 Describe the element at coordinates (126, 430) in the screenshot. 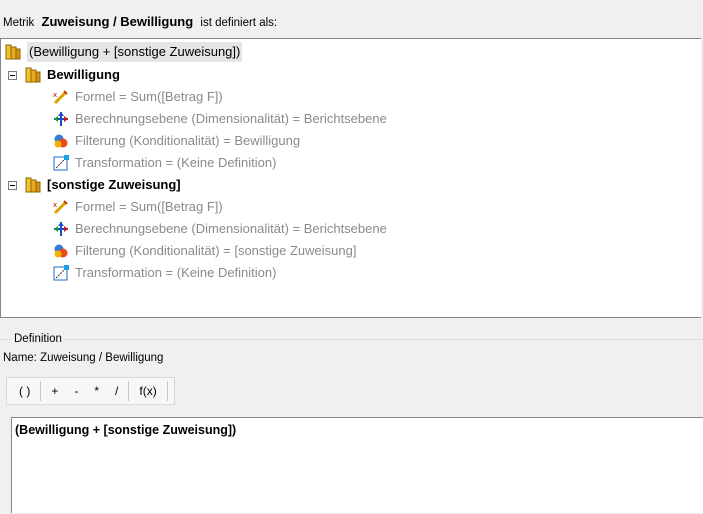

I see `formula-text: (Bewilligung + [sonstige Zuweisung])` at that location.